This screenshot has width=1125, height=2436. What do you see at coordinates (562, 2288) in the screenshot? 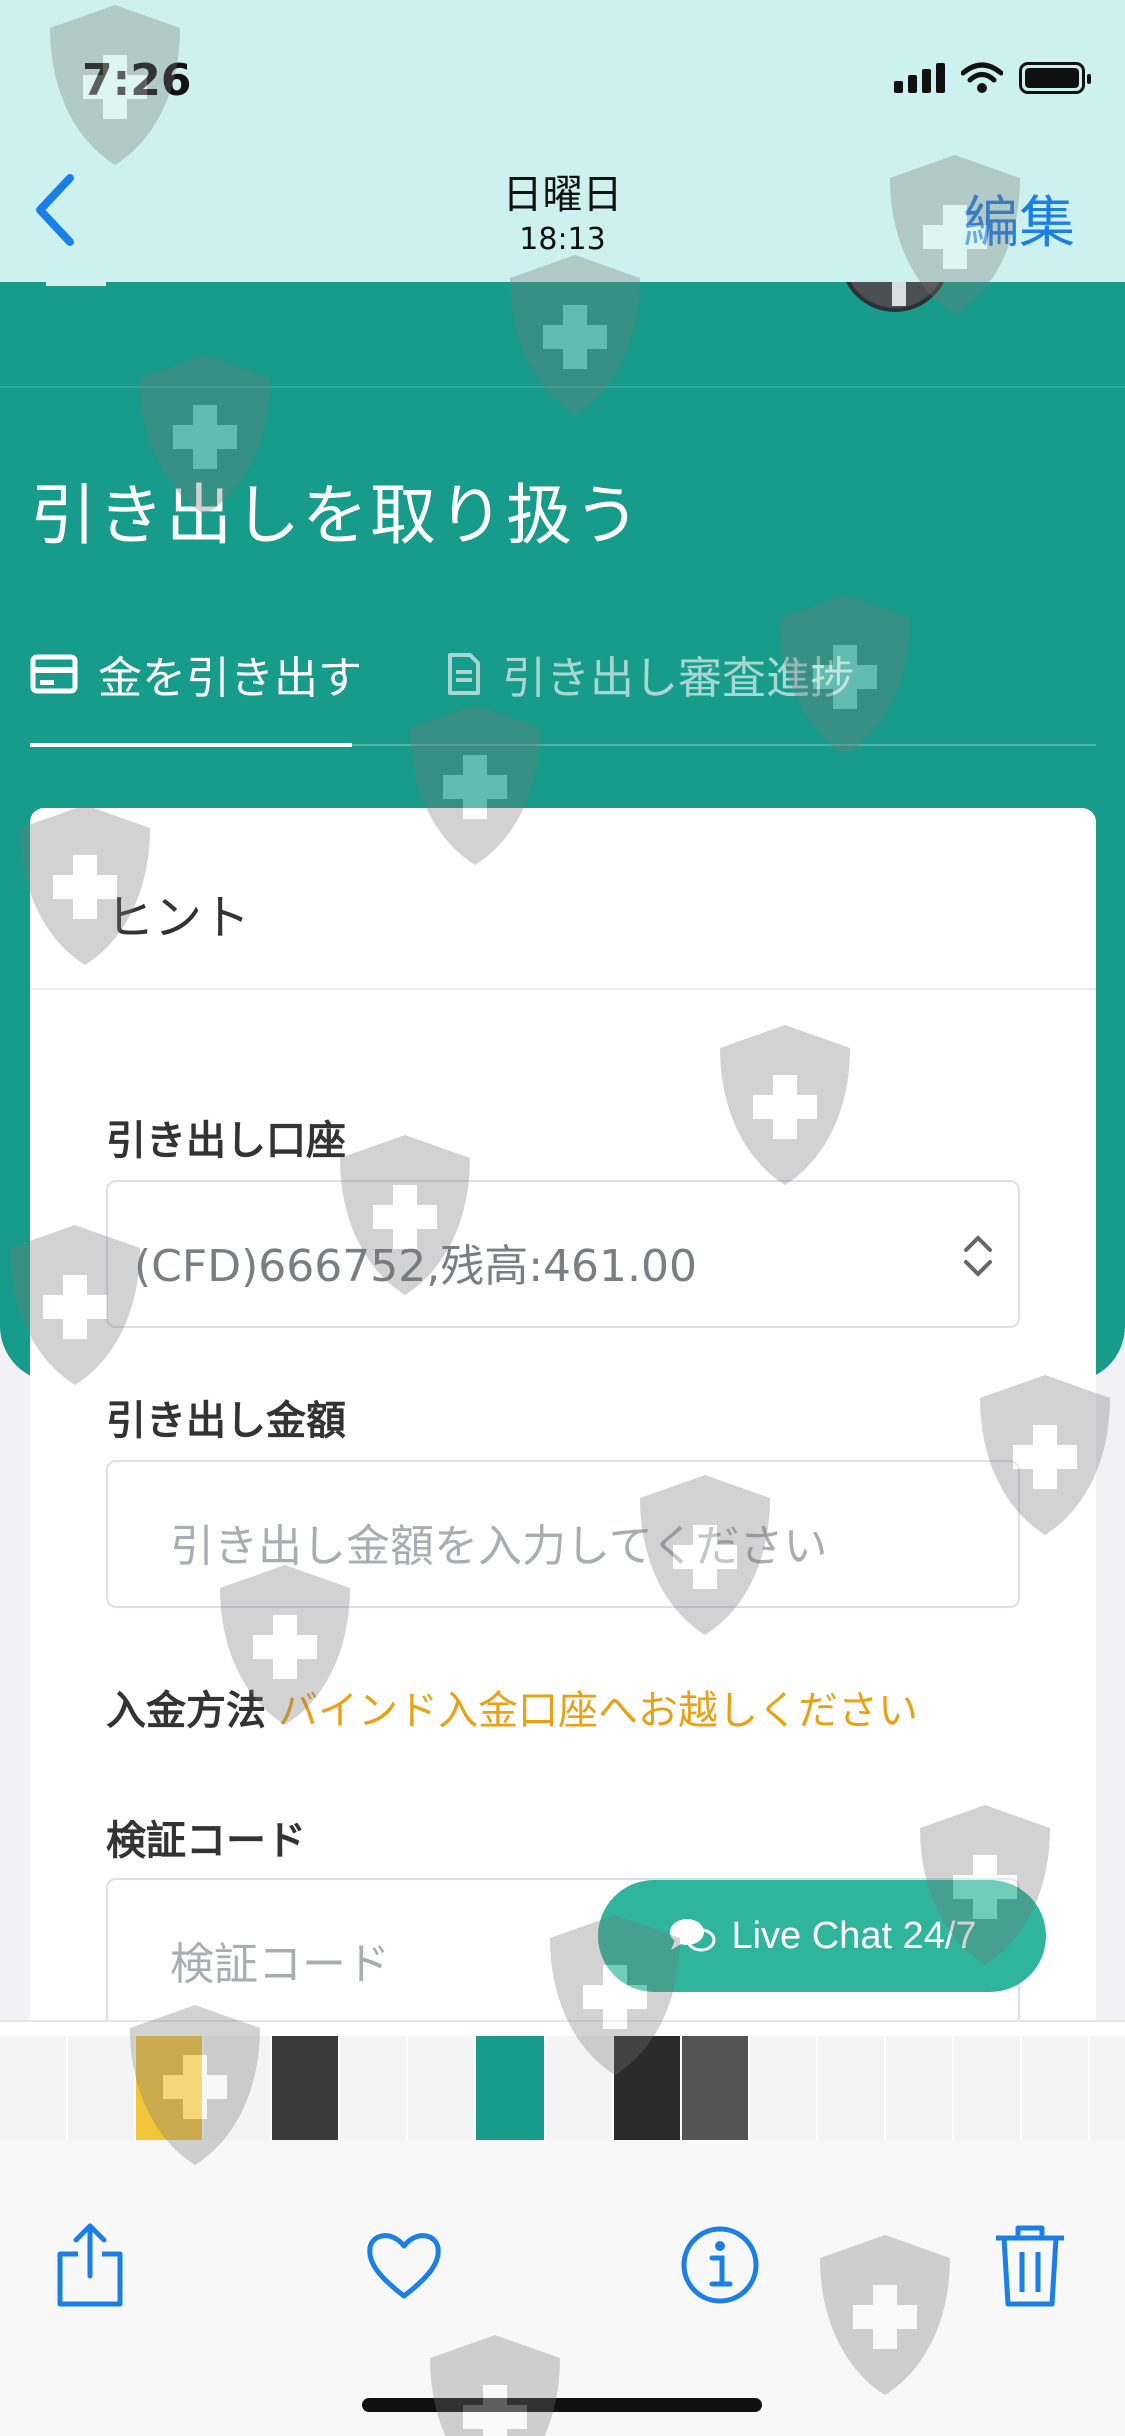
I see `photo-toolbar` at bounding box center [562, 2288].